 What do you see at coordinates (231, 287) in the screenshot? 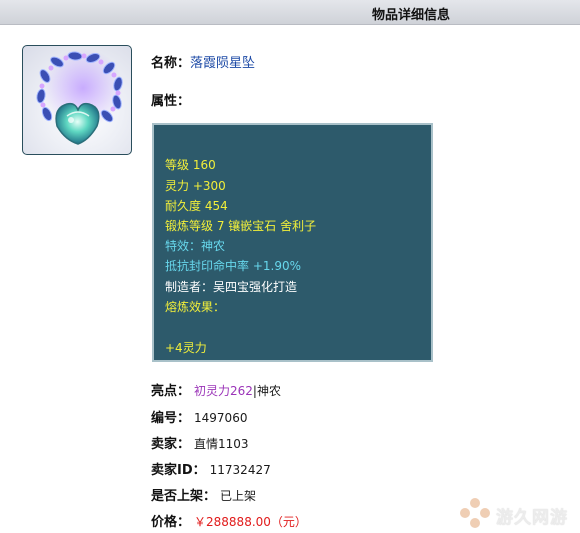
I see `attr-maker: 制造者：吴四宝强化打造` at bounding box center [231, 287].